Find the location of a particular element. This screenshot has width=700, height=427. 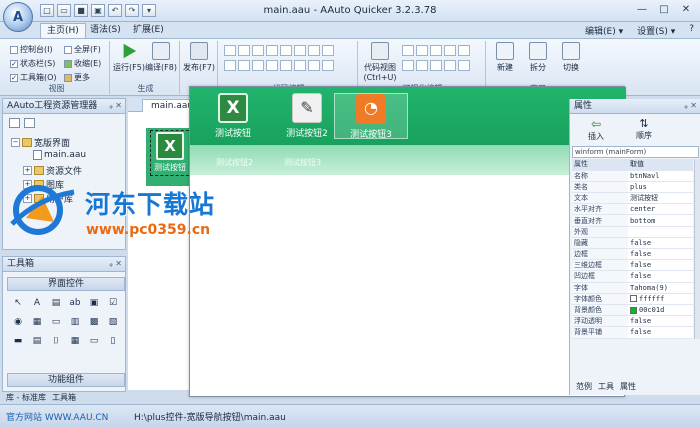

insert-button: ⇦ 插入 is located at coordinates (596, 129).